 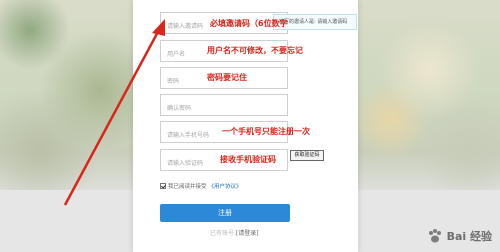 What do you see at coordinates (227, 77) in the screenshot?
I see `annotation-password: 密码要记住` at bounding box center [227, 77].